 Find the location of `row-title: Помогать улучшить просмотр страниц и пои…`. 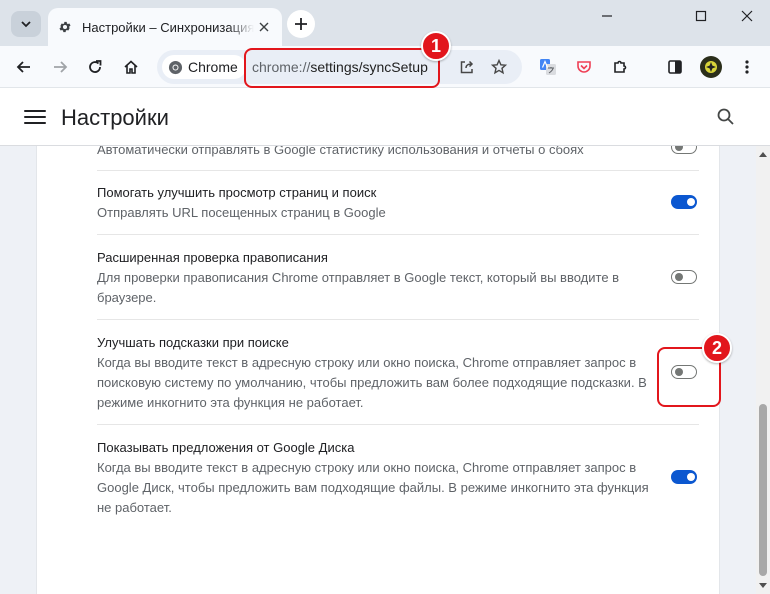

row-title: Помогать улучшить просмотр страниц и пои… is located at coordinates (237, 192).